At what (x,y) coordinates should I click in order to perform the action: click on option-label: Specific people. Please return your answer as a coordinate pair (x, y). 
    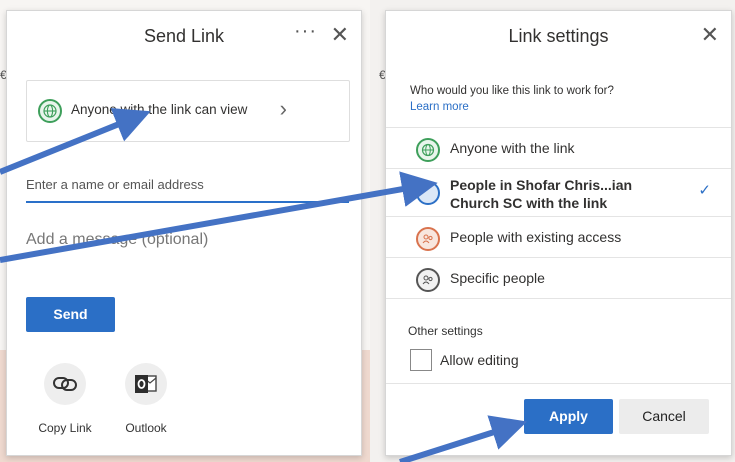
    Looking at the image, I should click on (497, 278).